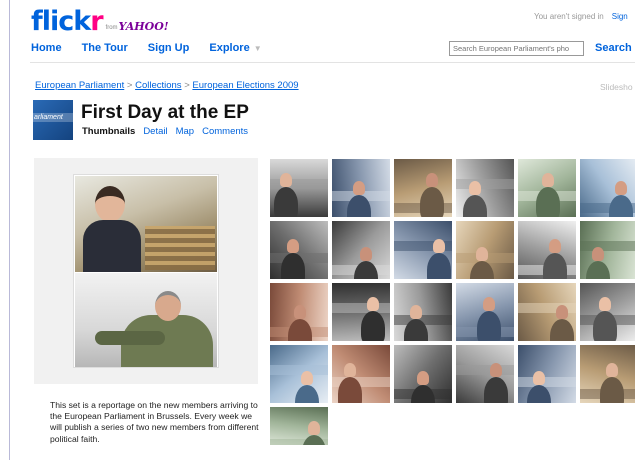 The height and width of the screenshot is (460, 635). I want to click on breadcrumb-collections: Collections, so click(158, 85).